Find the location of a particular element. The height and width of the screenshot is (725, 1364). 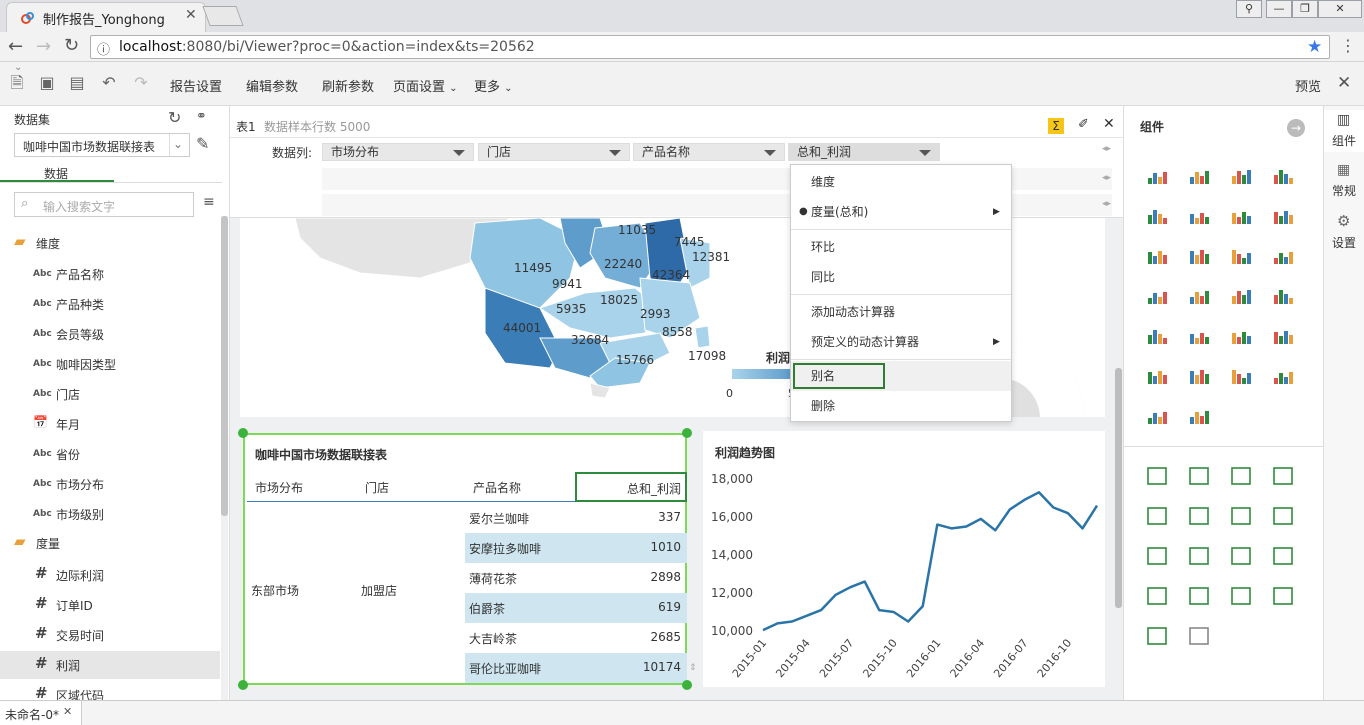

measure-item: # 边际利润 is located at coordinates (110, 575).